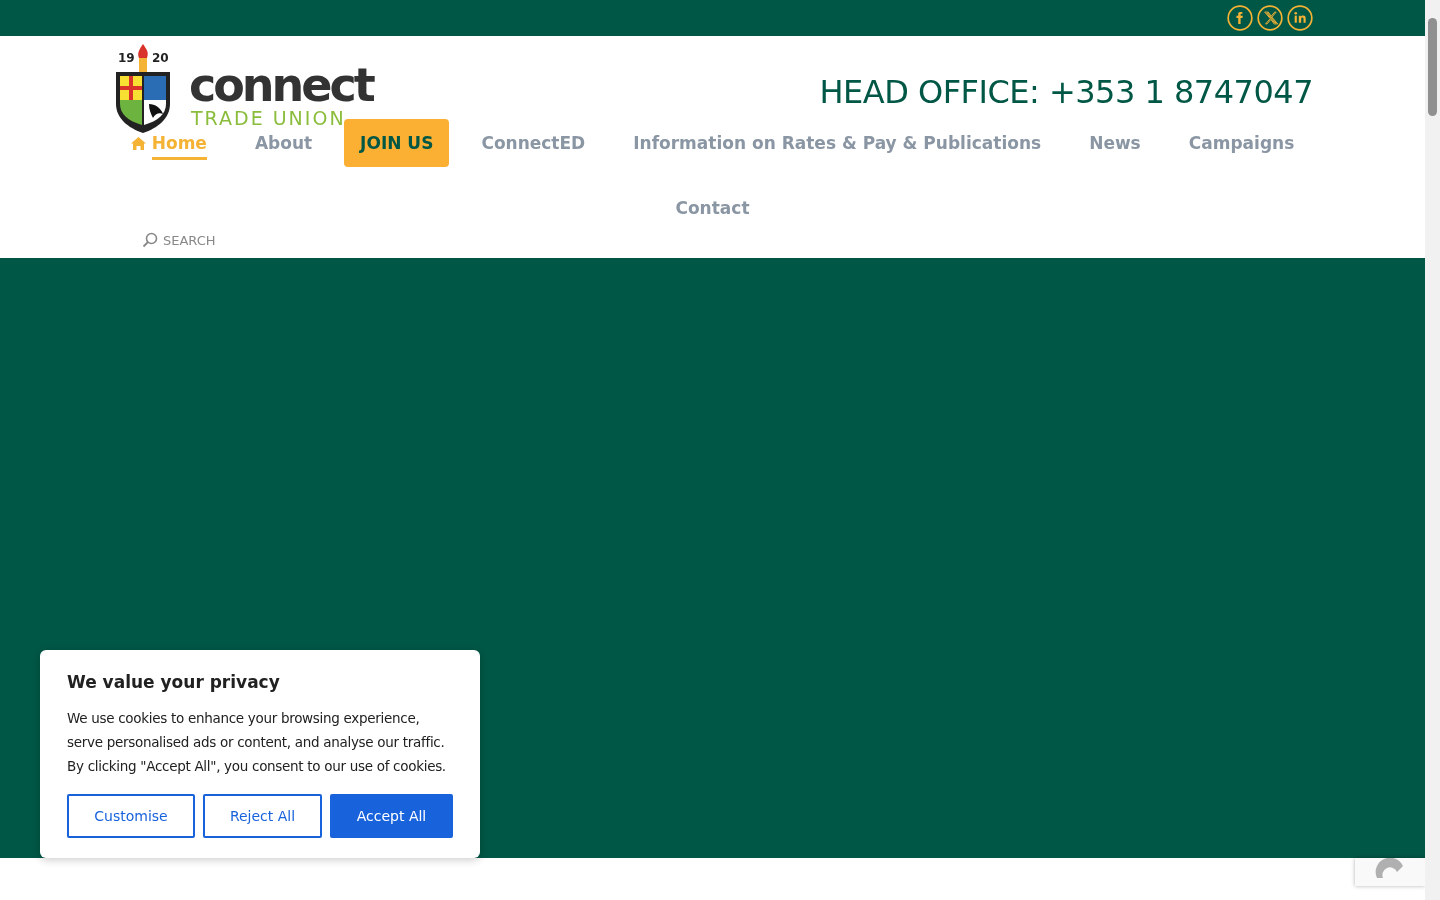 Image resolution: width=1440 pixels, height=900 pixels. I want to click on year-text: 20, so click(160, 58).